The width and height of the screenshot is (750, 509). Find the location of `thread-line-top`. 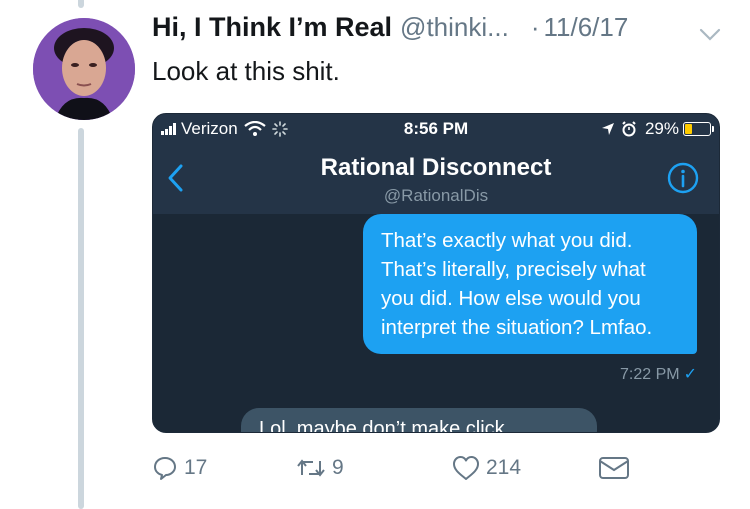

thread-line-top is located at coordinates (81, 4).